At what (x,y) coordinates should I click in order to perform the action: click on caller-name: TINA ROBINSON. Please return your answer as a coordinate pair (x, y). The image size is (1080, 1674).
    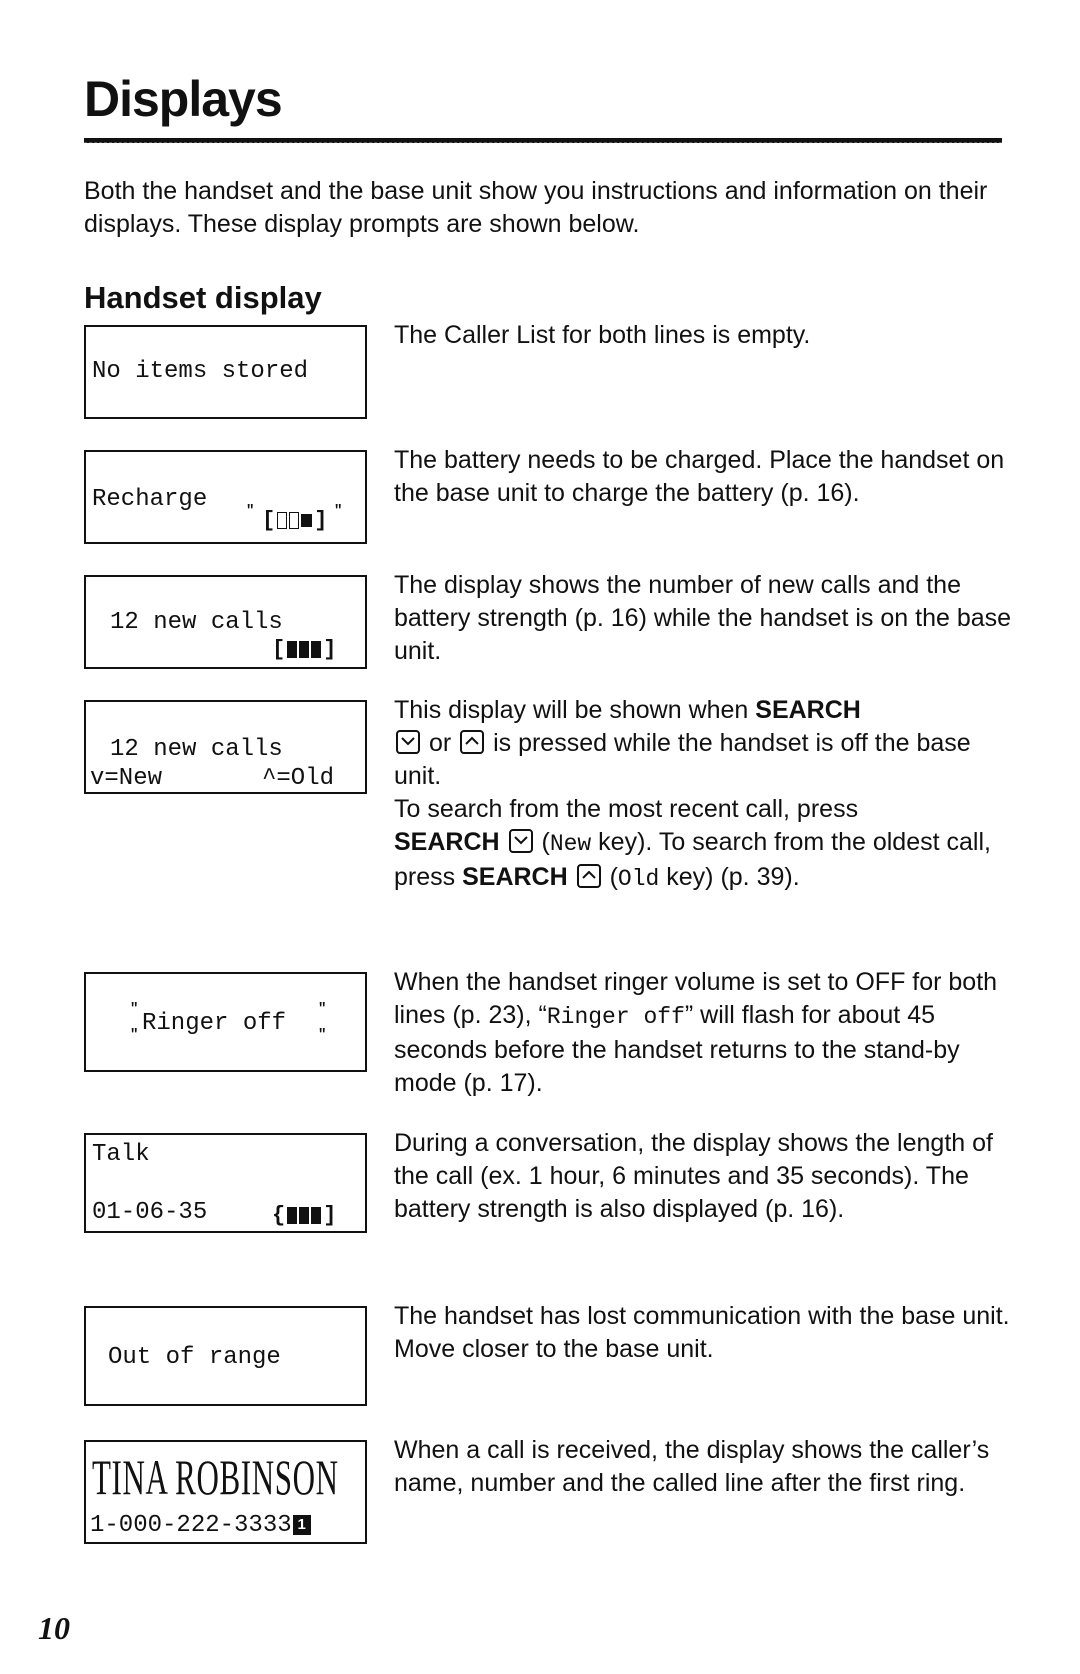
    Looking at the image, I should click on (215, 1477).